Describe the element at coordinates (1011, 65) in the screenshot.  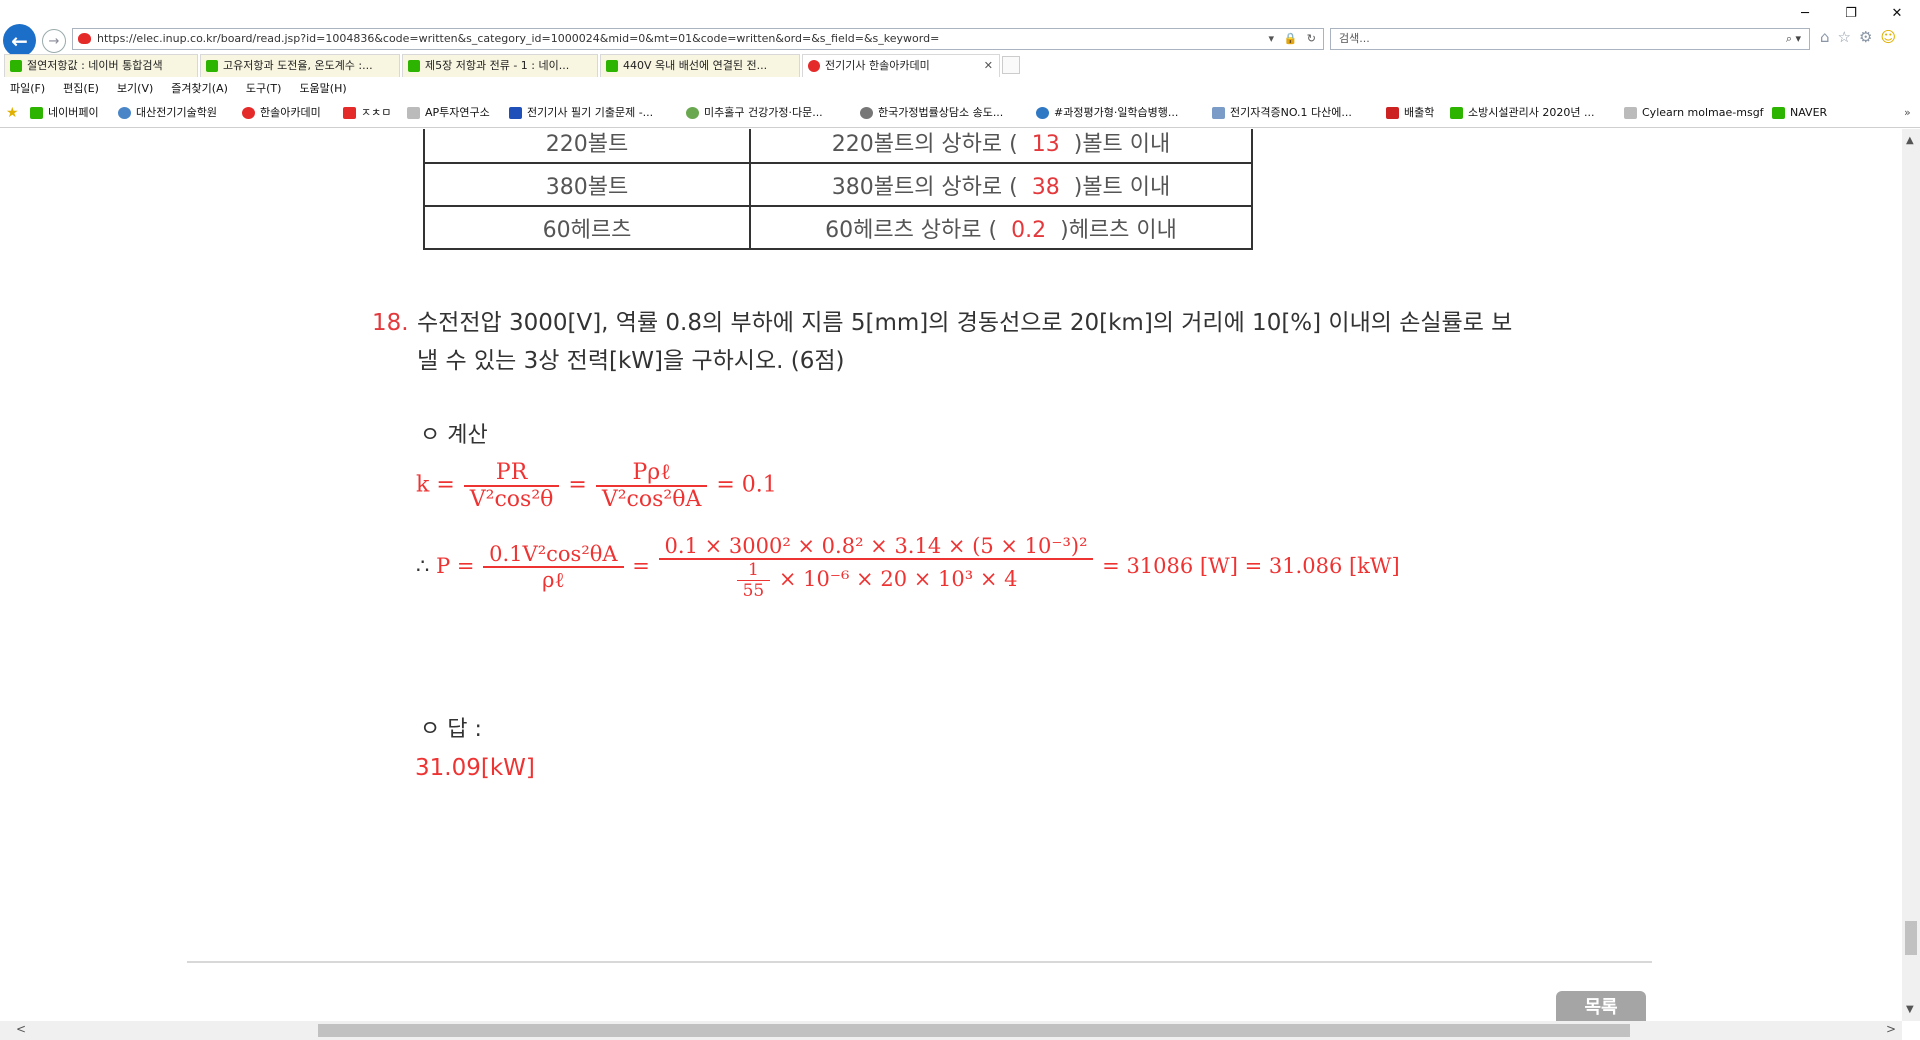
I see `new-tab-button` at that location.